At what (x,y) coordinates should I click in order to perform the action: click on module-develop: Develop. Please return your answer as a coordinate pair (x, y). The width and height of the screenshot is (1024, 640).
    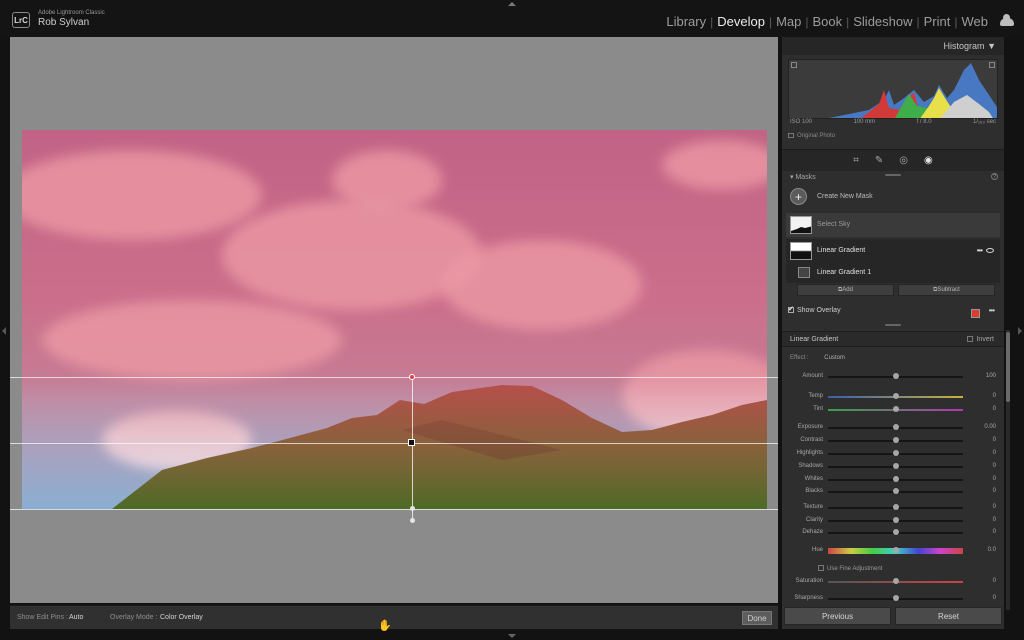
    Looking at the image, I should click on (741, 21).